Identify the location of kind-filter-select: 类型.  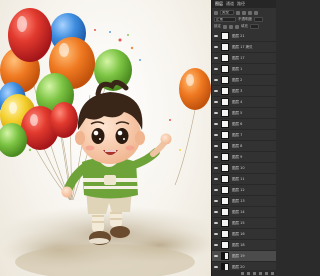
(227, 12).